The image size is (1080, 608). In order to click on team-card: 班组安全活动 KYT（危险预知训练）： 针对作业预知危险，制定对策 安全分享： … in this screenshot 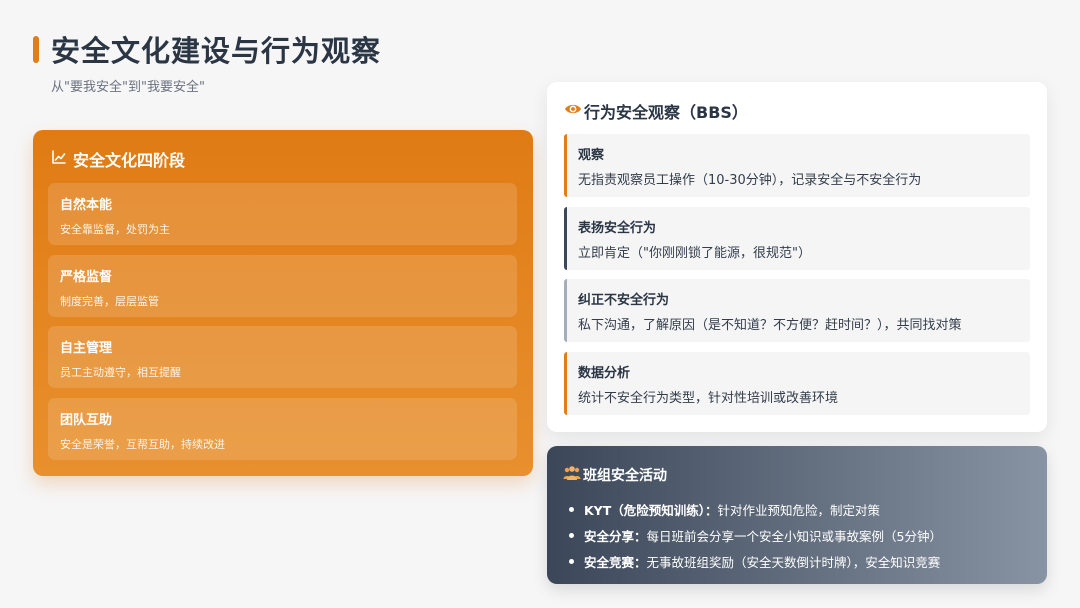, I will do `click(797, 515)`.